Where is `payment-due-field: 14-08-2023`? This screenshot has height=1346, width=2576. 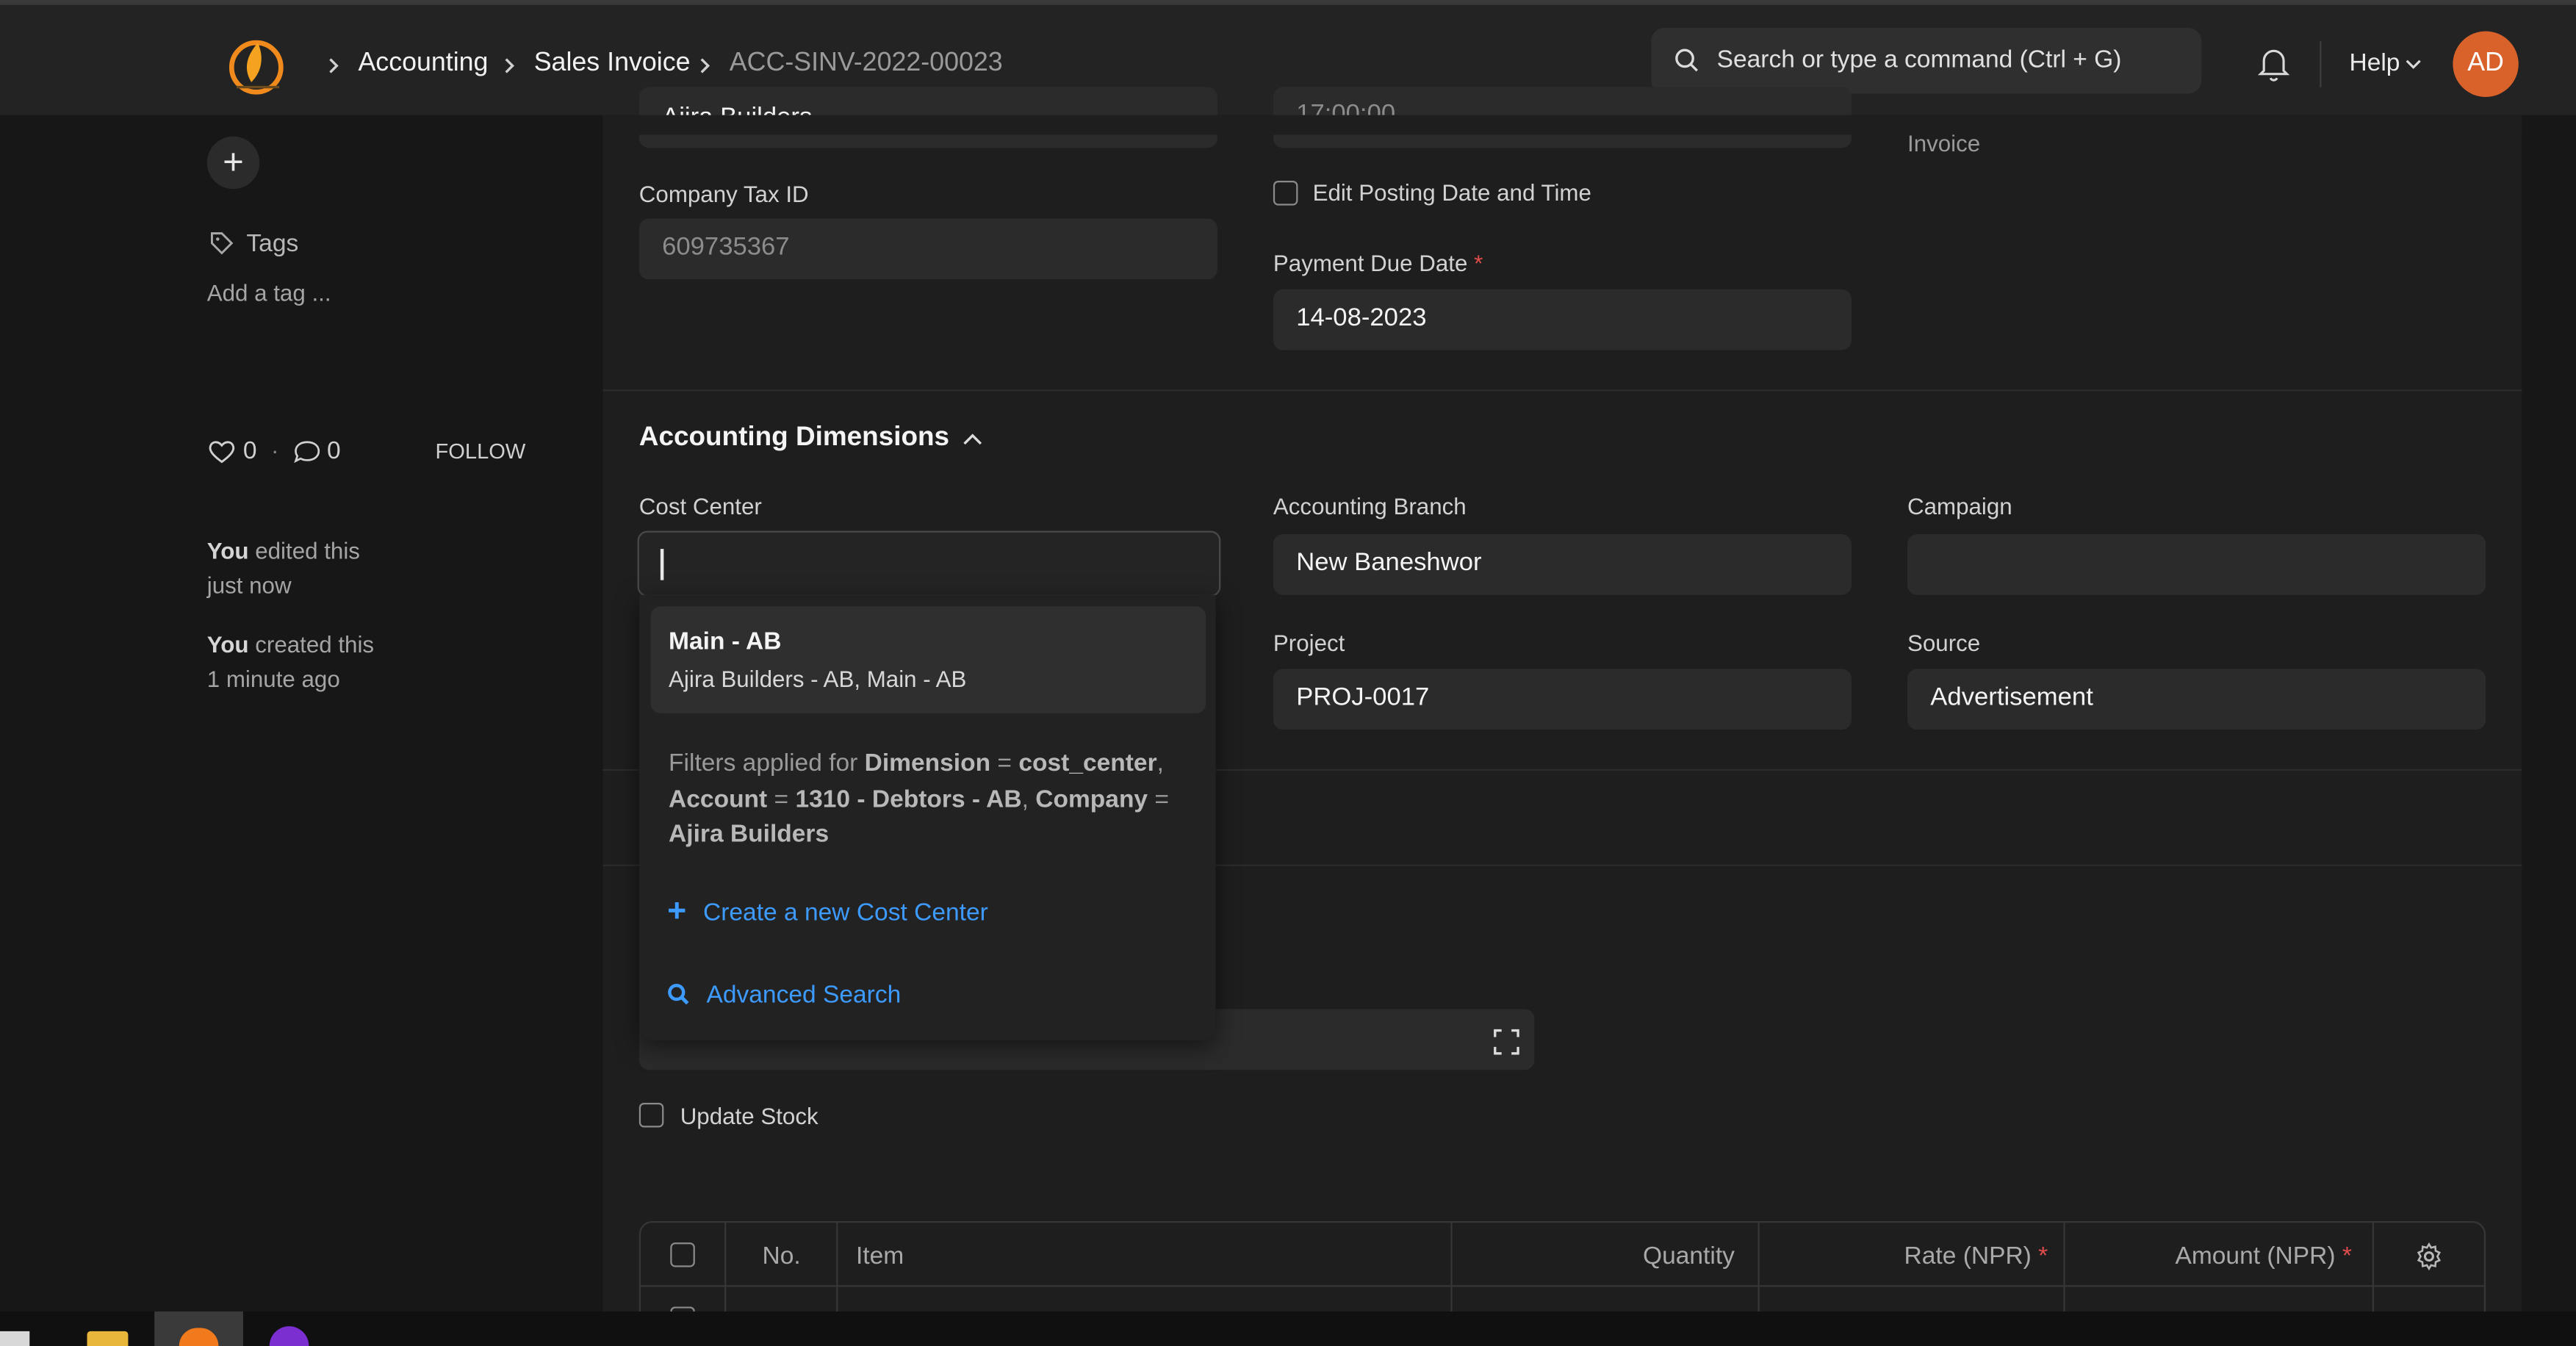
payment-due-field: 14-08-2023 is located at coordinates (1562, 319).